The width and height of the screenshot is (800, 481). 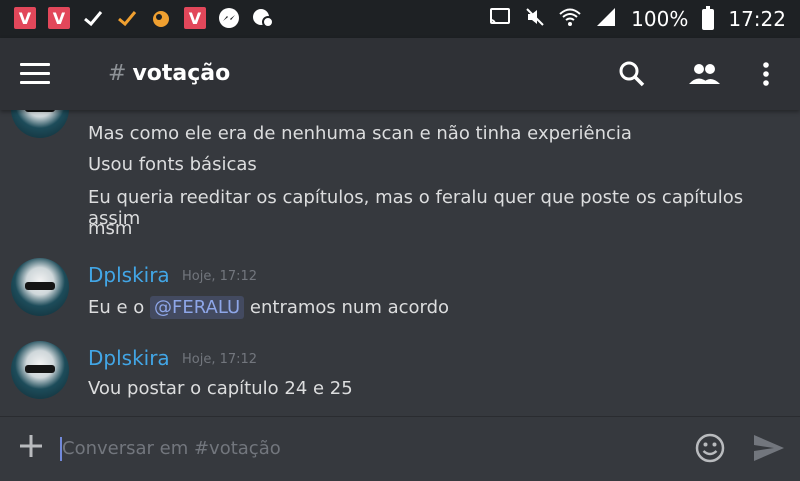 I want to click on user-mention: @FERALU, so click(x=197, y=307).